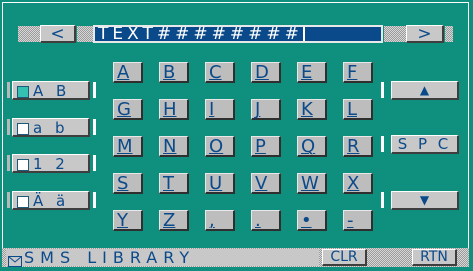 The height and width of the screenshot is (271, 473). I want to click on char-key: Z, so click(174, 220).